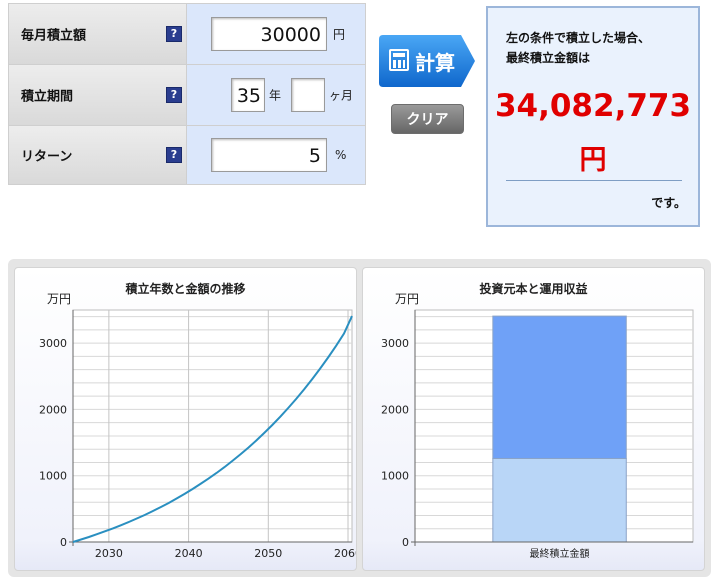 The width and height of the screenshot is (719, 581). Describe the element at coordinates (47, 157) in the screenshot. I see `return-label: リターン` at that location.